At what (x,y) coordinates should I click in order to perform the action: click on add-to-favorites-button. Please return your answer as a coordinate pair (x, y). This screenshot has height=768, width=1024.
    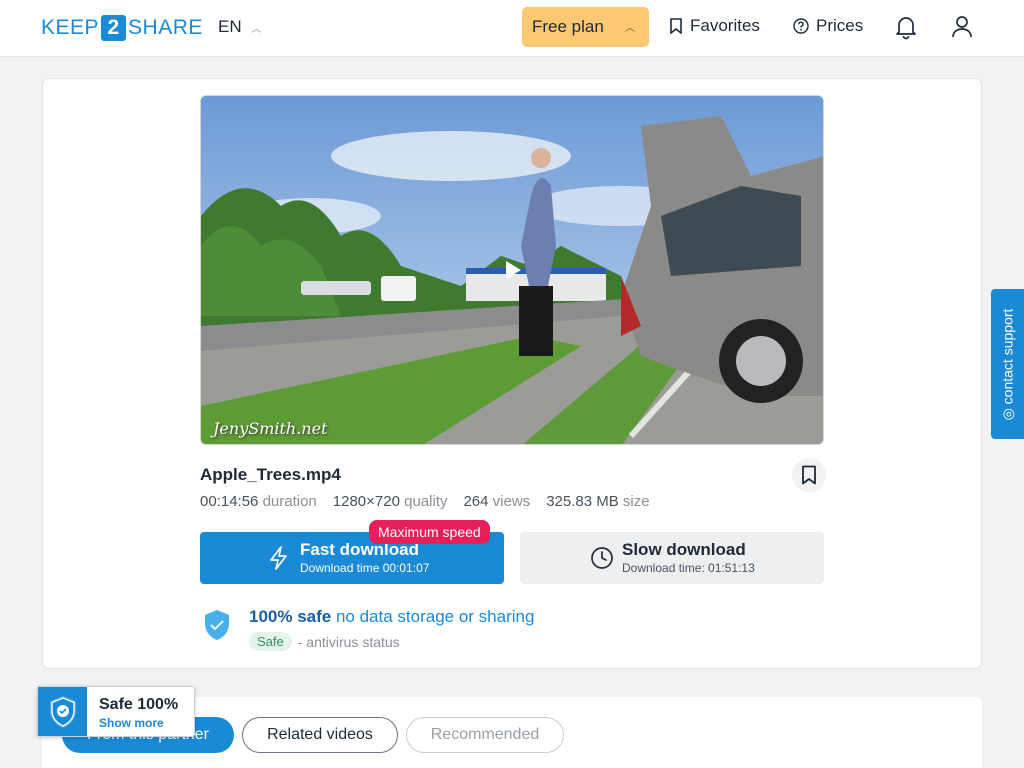
    Looking at the image, I should click on (809, 475).